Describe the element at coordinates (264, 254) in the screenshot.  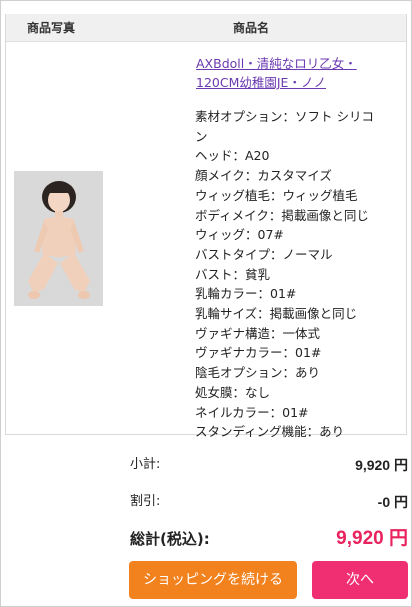
I see `option-item: バストタイプ：ノーマル` at that location.